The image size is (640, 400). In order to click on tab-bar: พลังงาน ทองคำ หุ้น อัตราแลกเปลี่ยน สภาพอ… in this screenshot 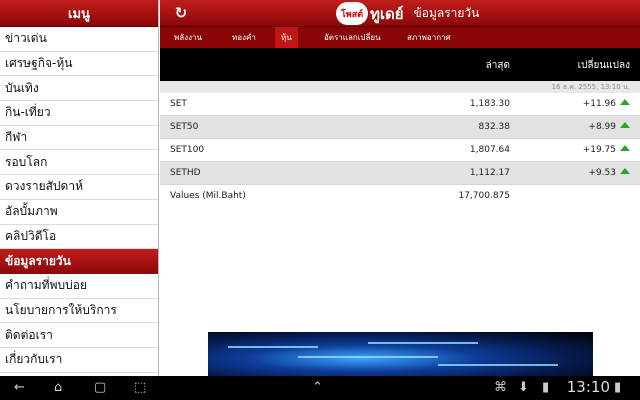, I will do `click(400, 37)`.